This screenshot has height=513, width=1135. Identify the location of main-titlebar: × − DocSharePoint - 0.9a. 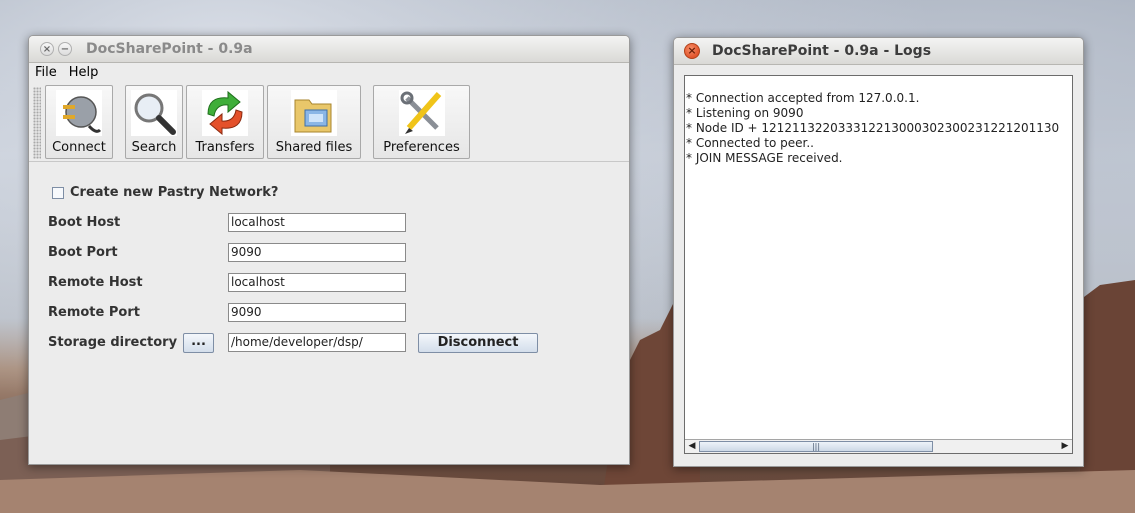
(329, 49).